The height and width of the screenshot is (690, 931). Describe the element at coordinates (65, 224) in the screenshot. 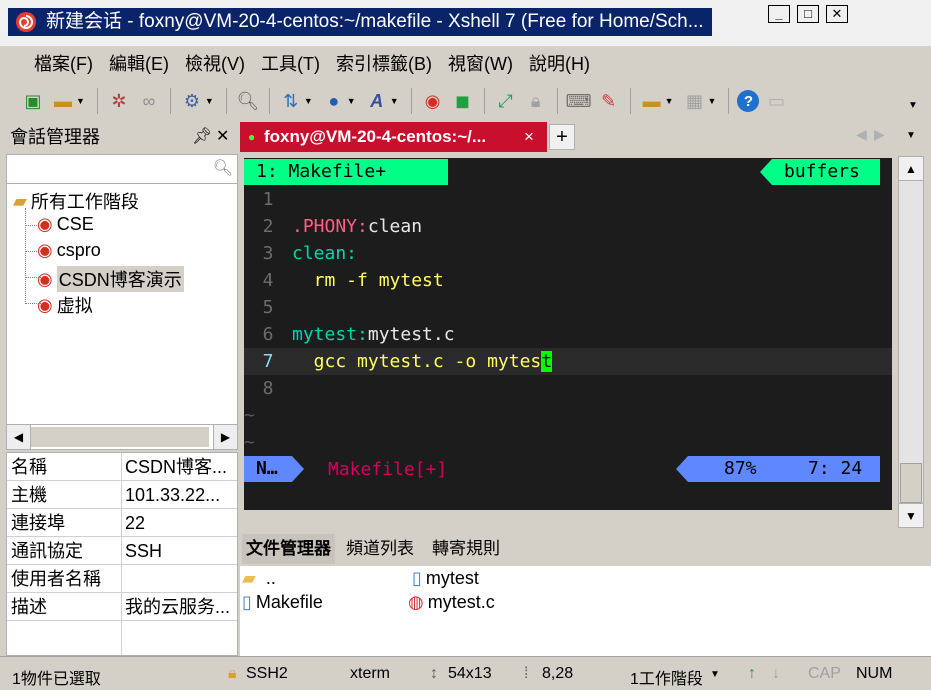

I see `session-item-cse: ◉ CSE` at that location.